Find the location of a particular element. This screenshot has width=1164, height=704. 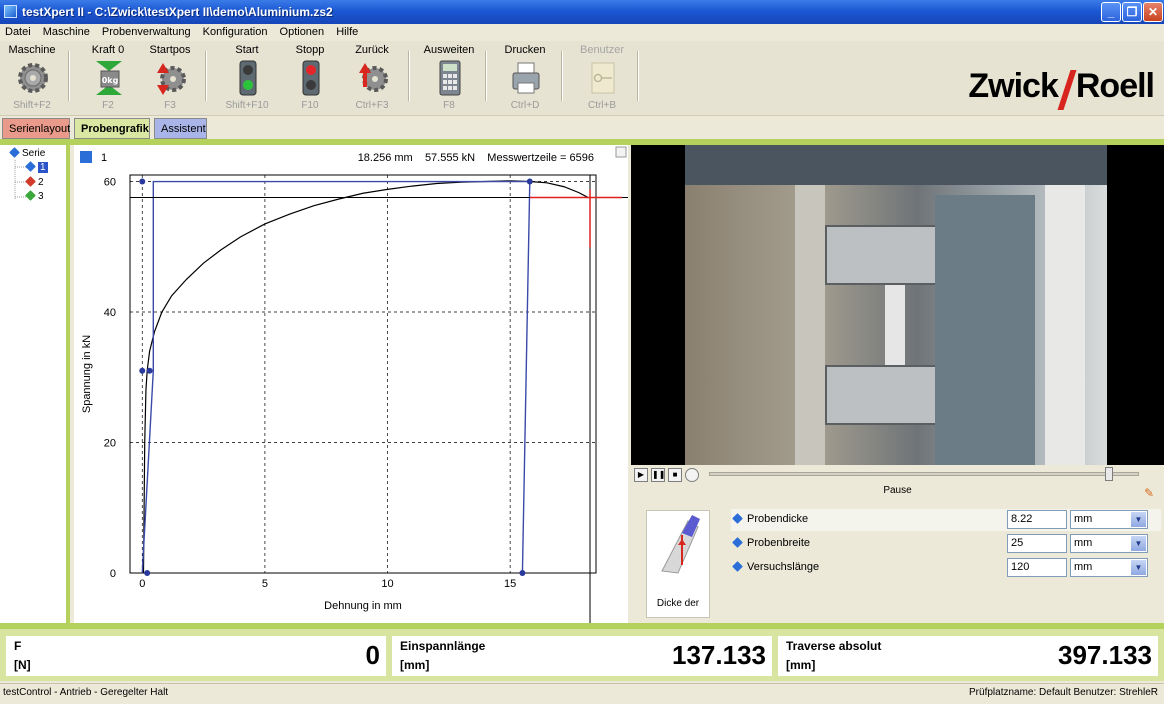

menu-maschine: Maschine is located at coordinates (66, 31).